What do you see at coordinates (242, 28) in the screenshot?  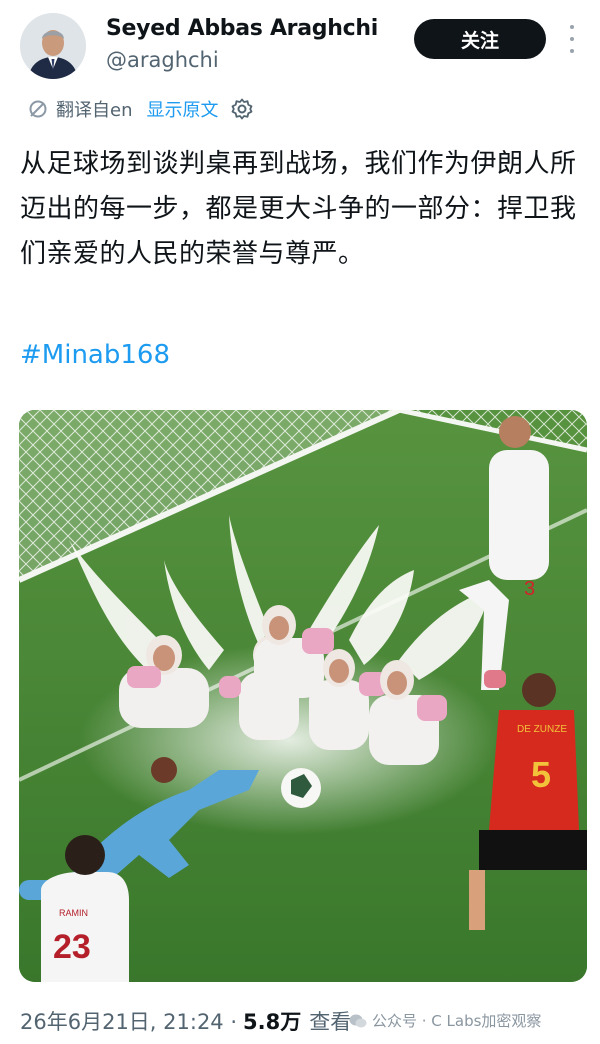 I see `author-name: Seyed Abbas Araghchi` at bounding box center [242, 28].